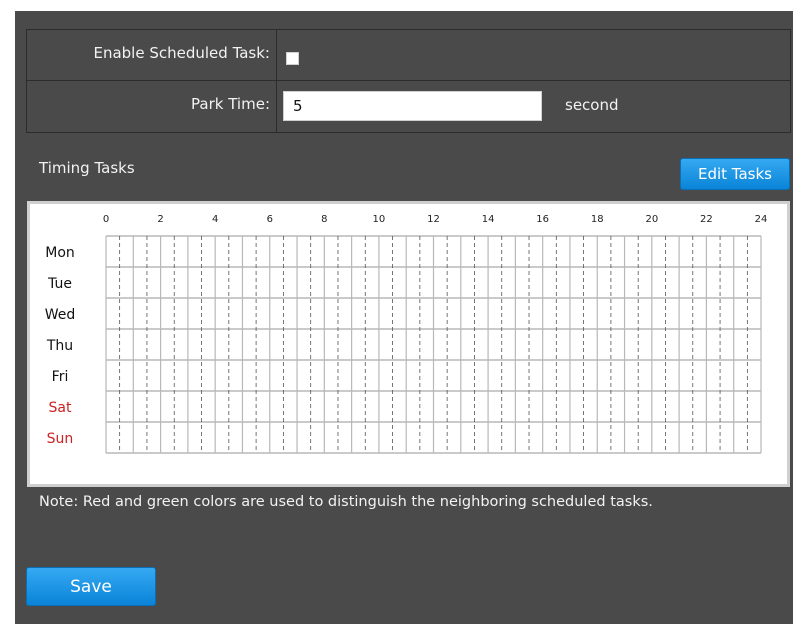 The height and width of the screenshot is (624, 793). What do you see at coordinates (91, 586) in the screenshot?
I see `save-button: Save` at bounding box center [91, 586].